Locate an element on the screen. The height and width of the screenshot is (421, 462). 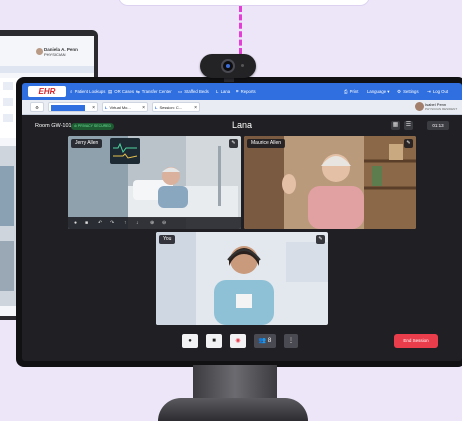
camera-control-toolbar: ● ■ ↶ ↷ ↑ ↓ ⊕ ⊖ is located at coordinates (154, 223).